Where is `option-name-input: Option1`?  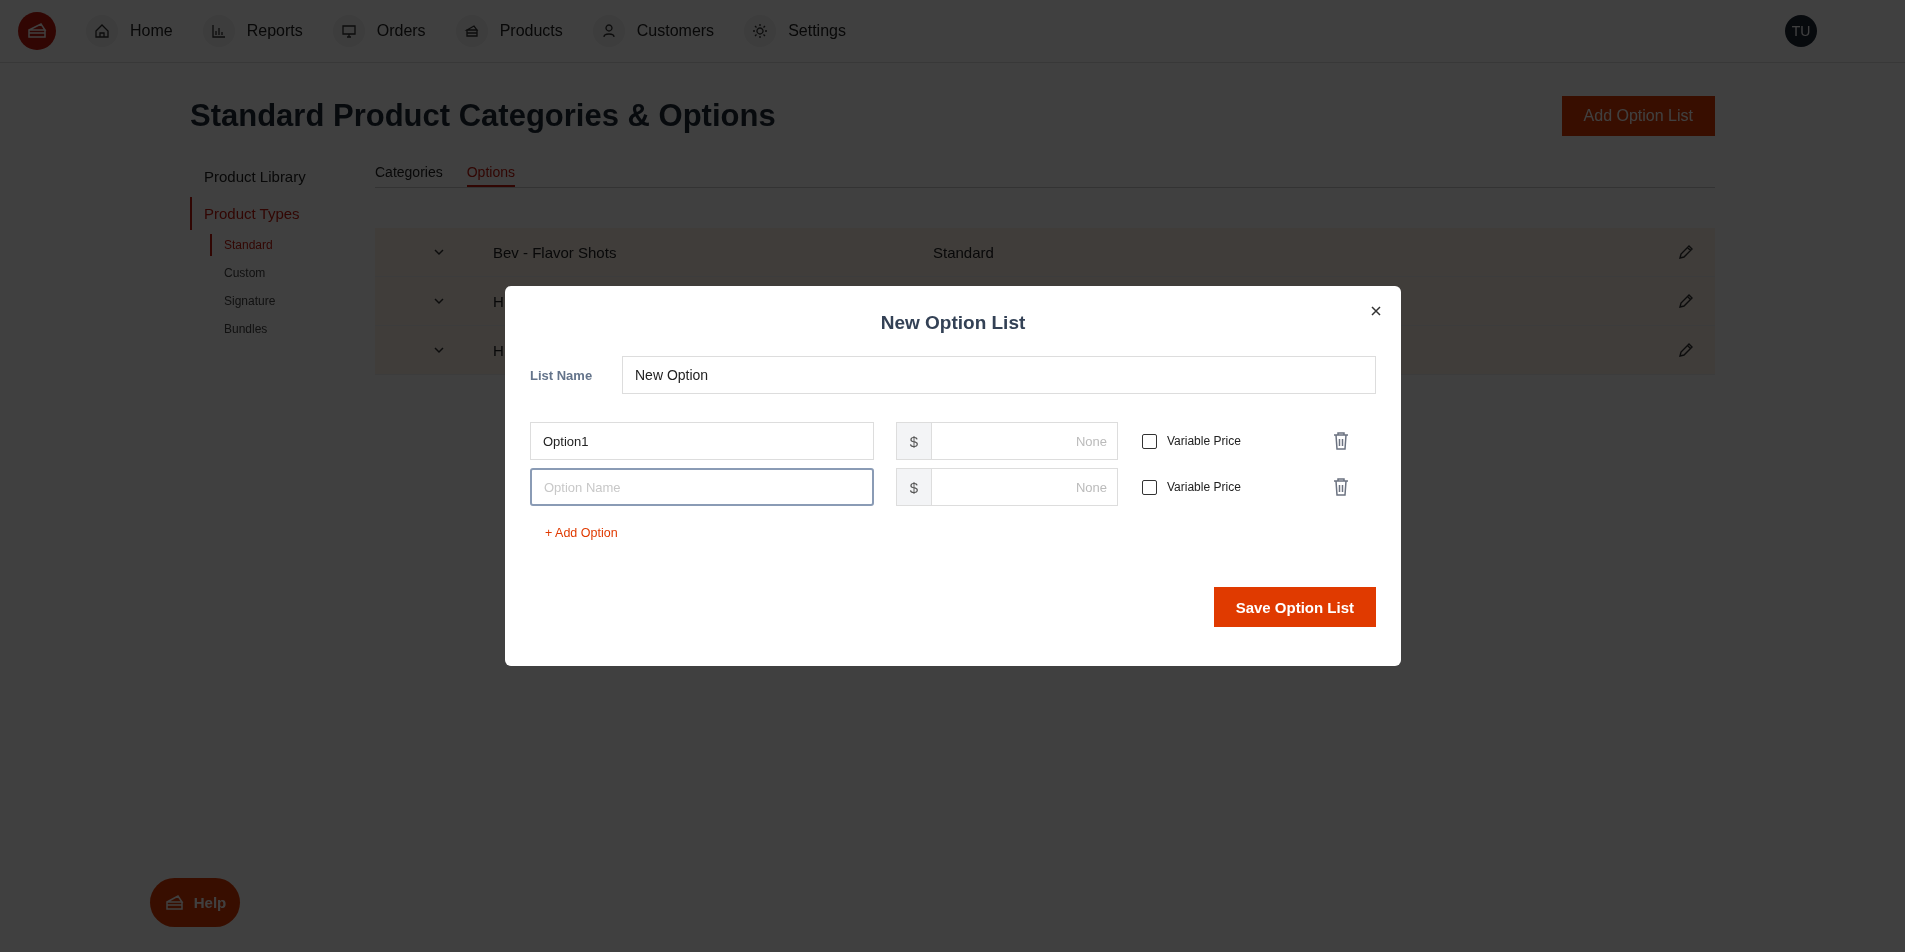 option-name-input: Option1 is located at coordinates (702, 441).